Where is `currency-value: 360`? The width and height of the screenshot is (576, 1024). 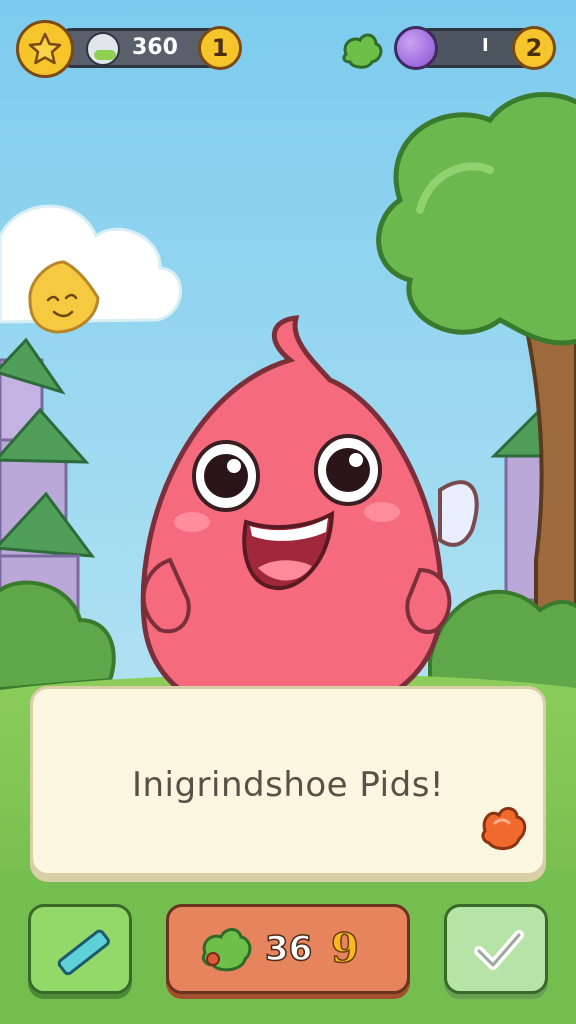
currency-value: 360 is located at coordinates (155, 47).